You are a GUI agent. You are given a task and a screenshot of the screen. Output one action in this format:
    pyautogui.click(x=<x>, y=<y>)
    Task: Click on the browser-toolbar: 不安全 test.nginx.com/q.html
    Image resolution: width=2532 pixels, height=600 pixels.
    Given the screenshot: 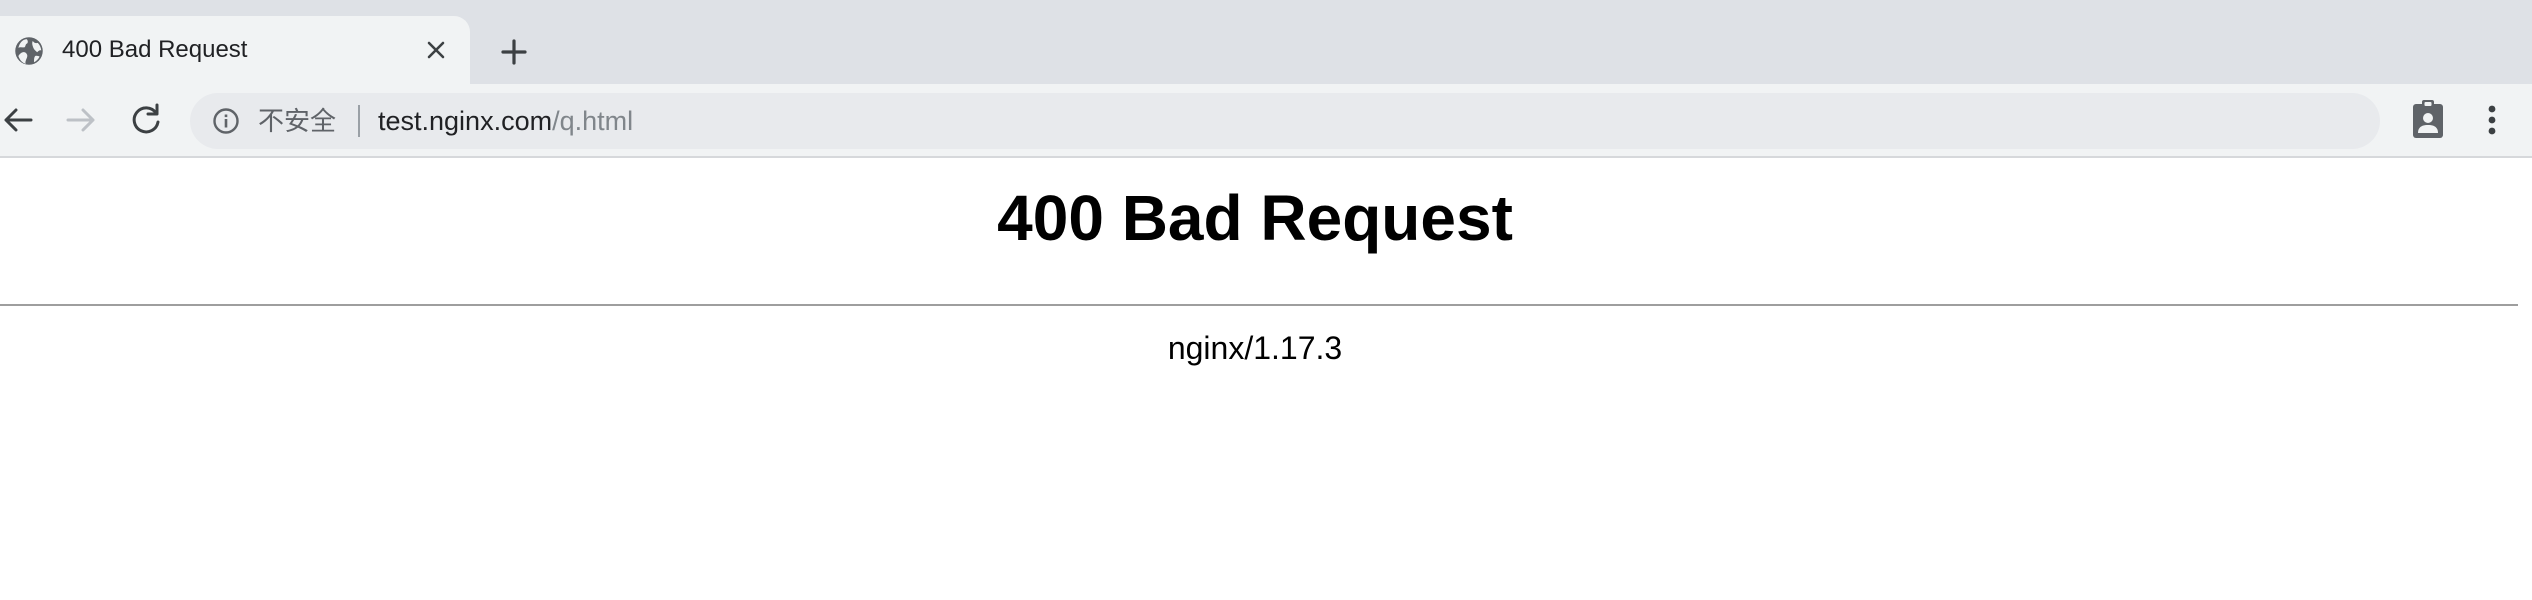 What is the action you would take?
    pyautogui.click(x=1266, y=121)
    